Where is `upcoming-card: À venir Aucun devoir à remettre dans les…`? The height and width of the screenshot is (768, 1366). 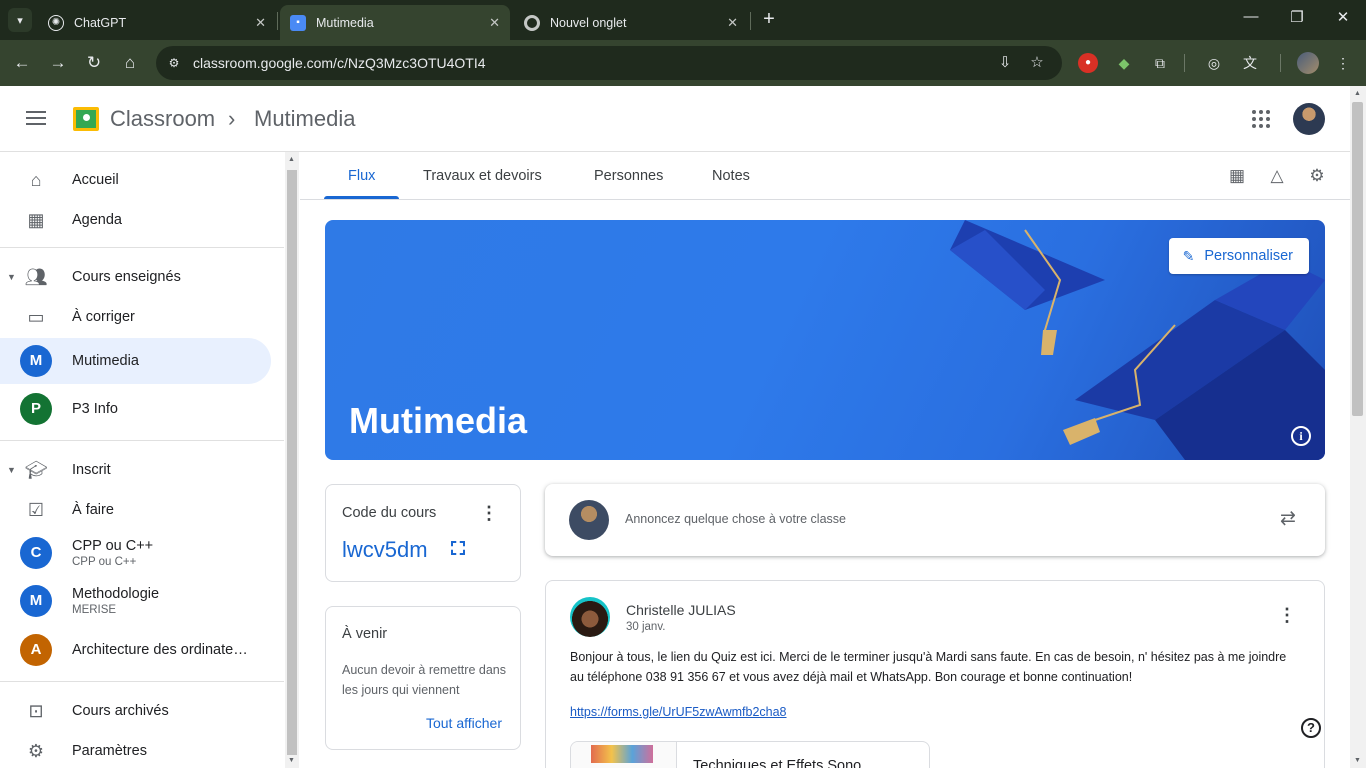
upcoming-card: À venir Aucun devoir à remettre dans les… is located at coordinates (423, 678).